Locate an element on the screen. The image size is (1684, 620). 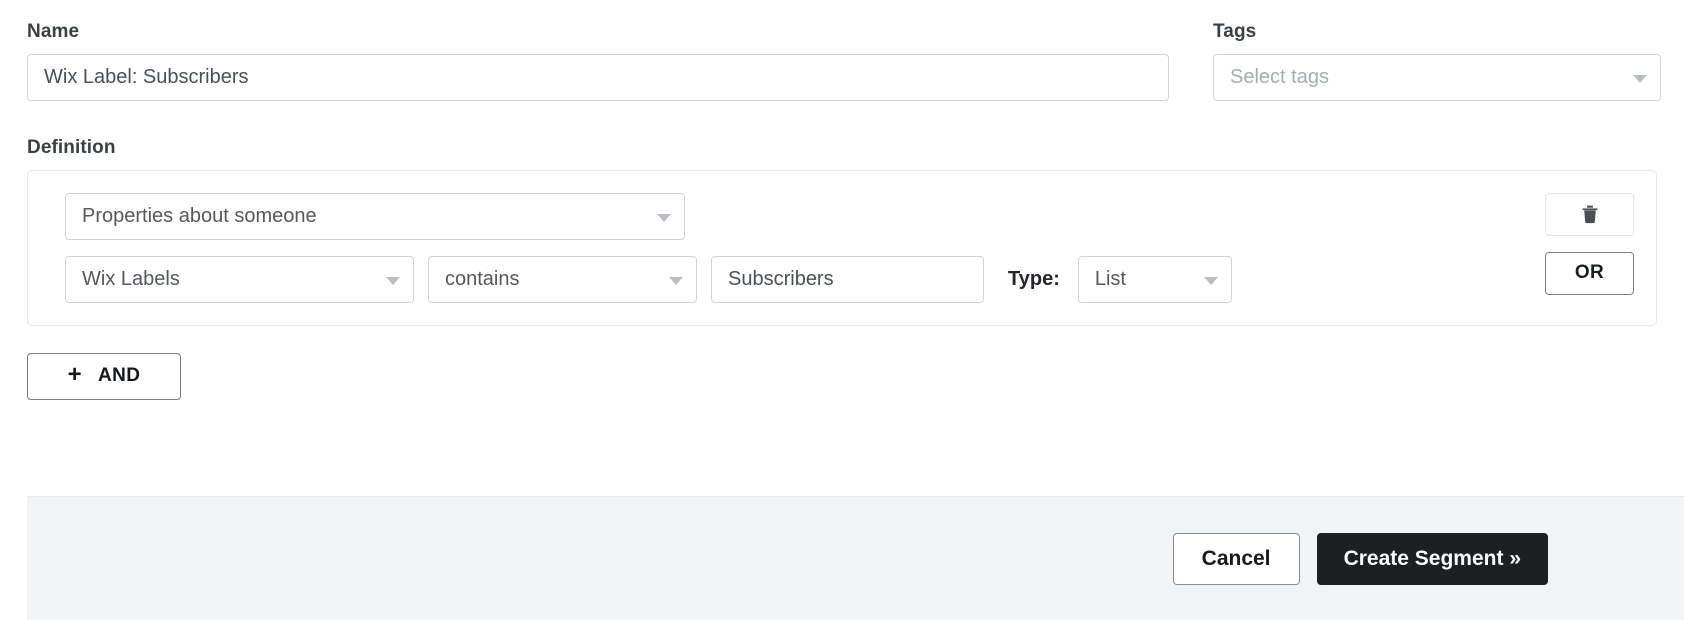
tags-field-group: Tags Select tags is located at coordinates (1437, 61).